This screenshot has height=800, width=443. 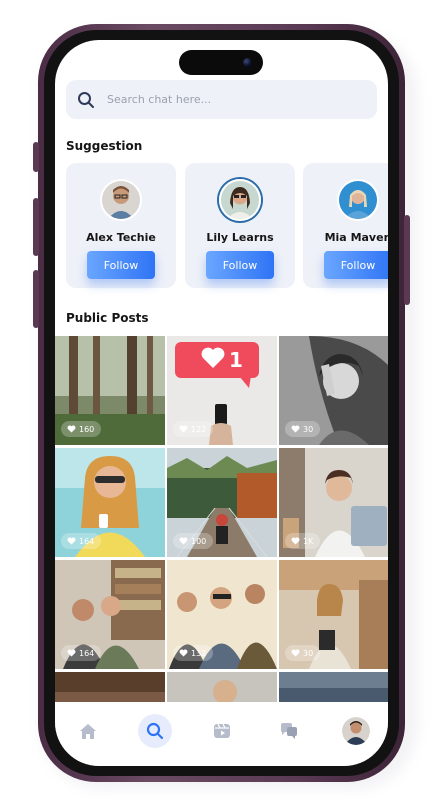 I want to click on search-input, so click(x=227, y=99).